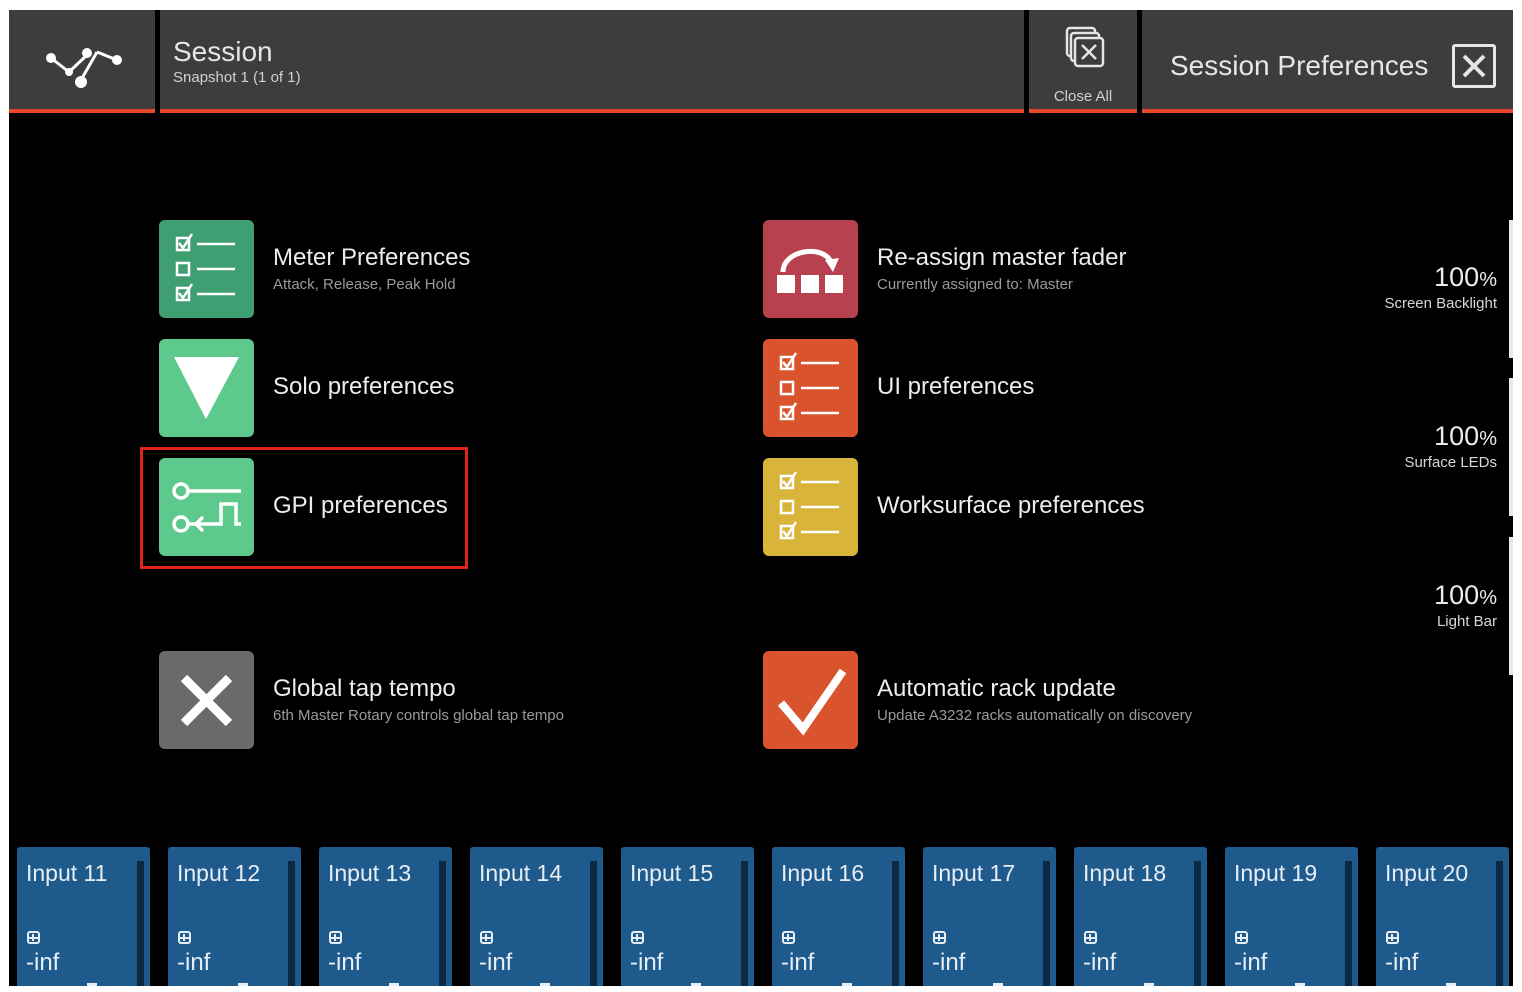 This screenshot has height=992, width=1522. What do you see at coordinates (536, 916) in the screenshot?
I see `channel-strip: Input 14 -inf` at bounding box center [536, 916].